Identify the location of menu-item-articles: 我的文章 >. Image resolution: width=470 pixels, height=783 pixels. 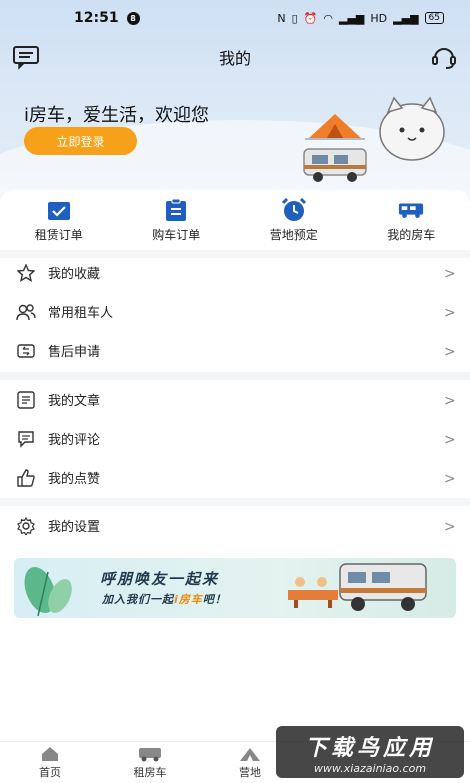
(235, 399).